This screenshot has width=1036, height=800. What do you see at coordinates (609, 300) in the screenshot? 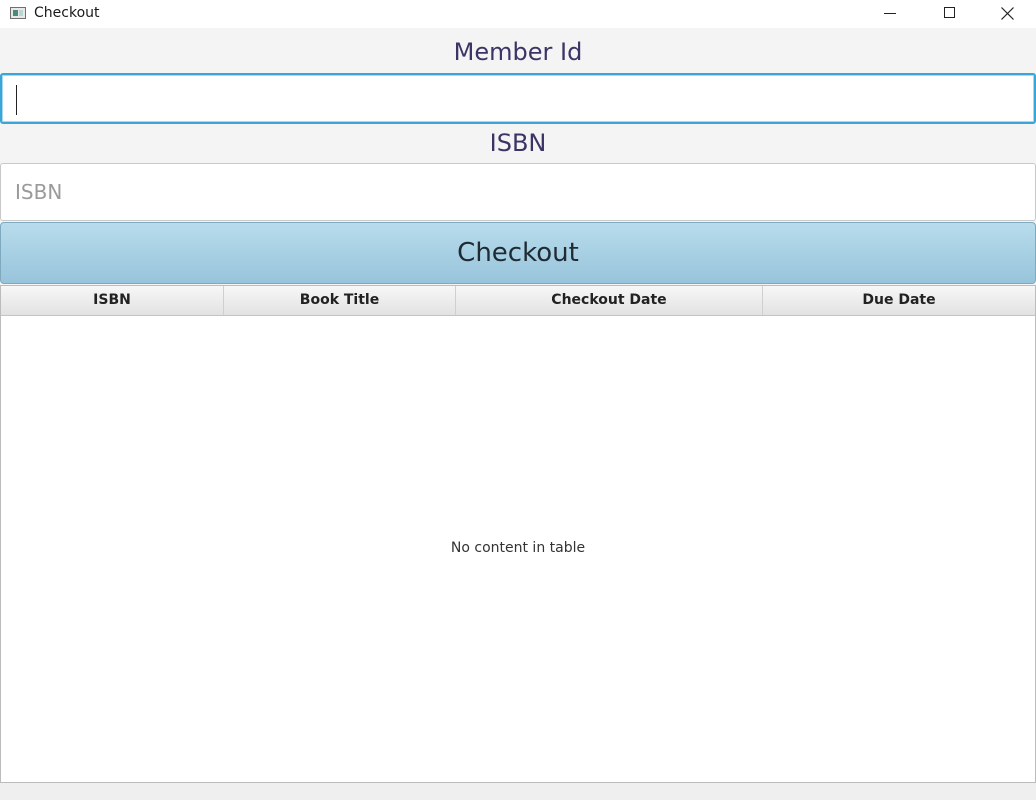
I see `column-header-checkout-date: Checkout Date` at bounding box center [609, 300].